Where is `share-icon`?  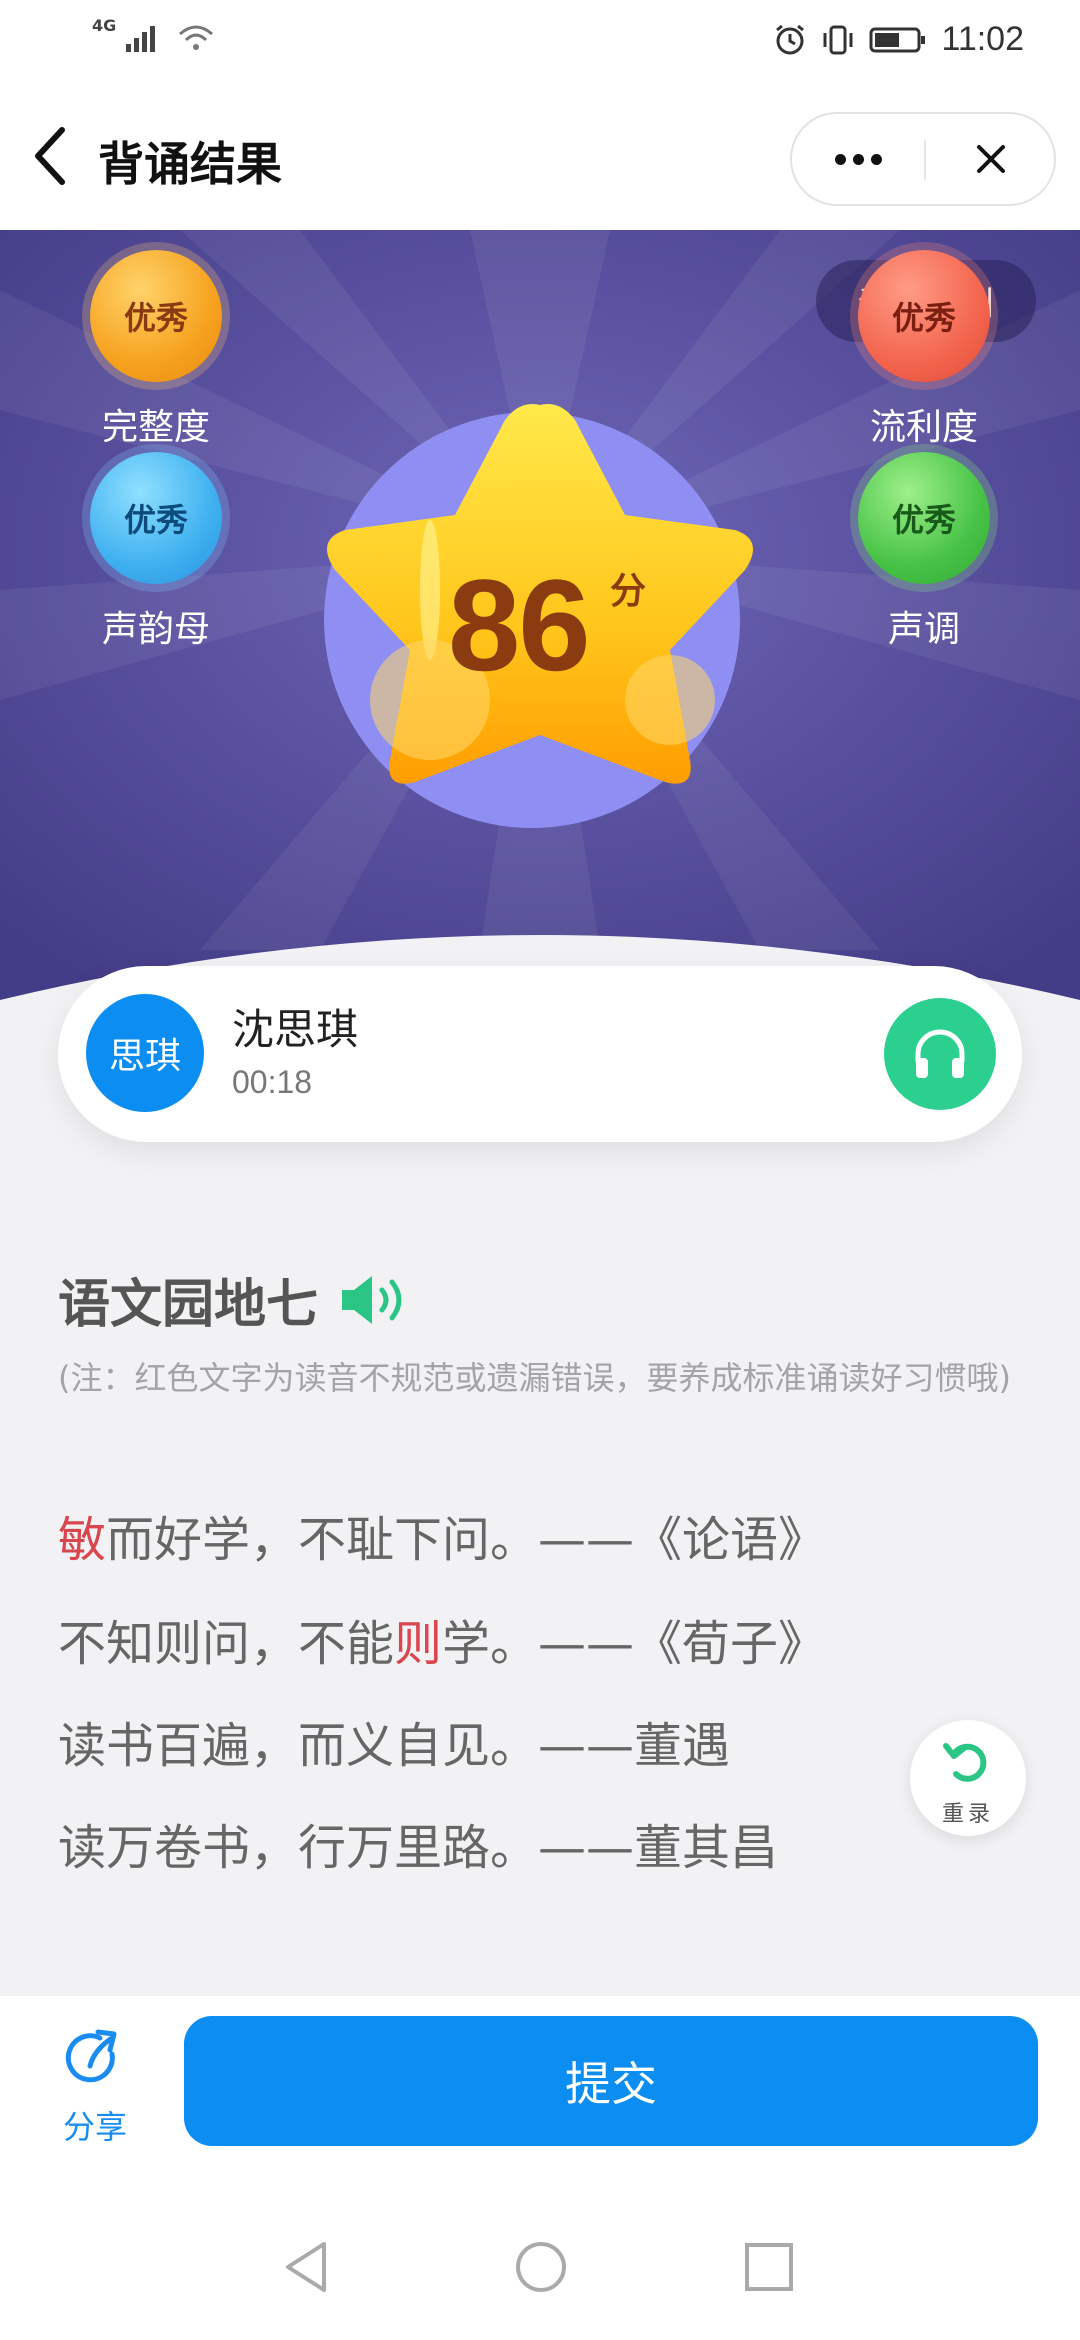 share-icon is located at coordinates (91, 2056).